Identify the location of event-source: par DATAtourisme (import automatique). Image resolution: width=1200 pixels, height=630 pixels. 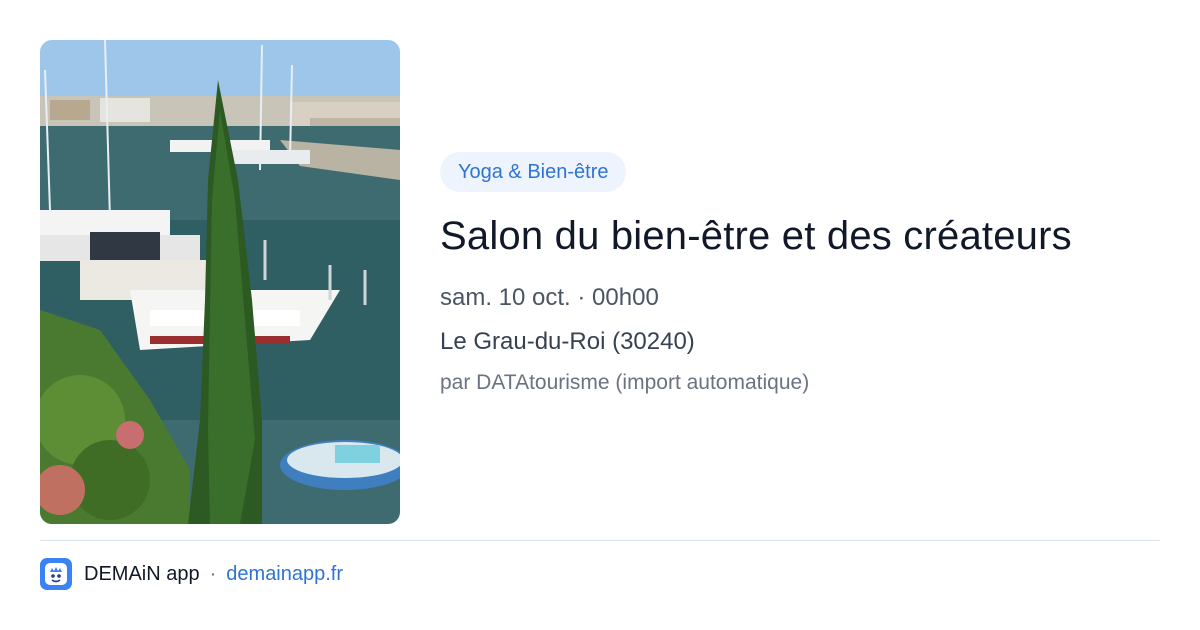
(625, 382).